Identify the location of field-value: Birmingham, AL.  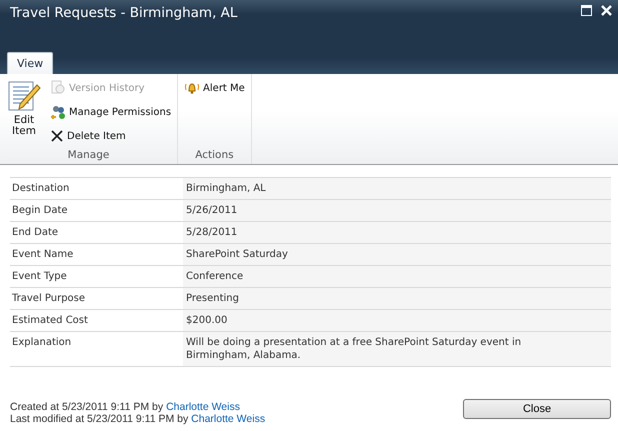
(397, 188).